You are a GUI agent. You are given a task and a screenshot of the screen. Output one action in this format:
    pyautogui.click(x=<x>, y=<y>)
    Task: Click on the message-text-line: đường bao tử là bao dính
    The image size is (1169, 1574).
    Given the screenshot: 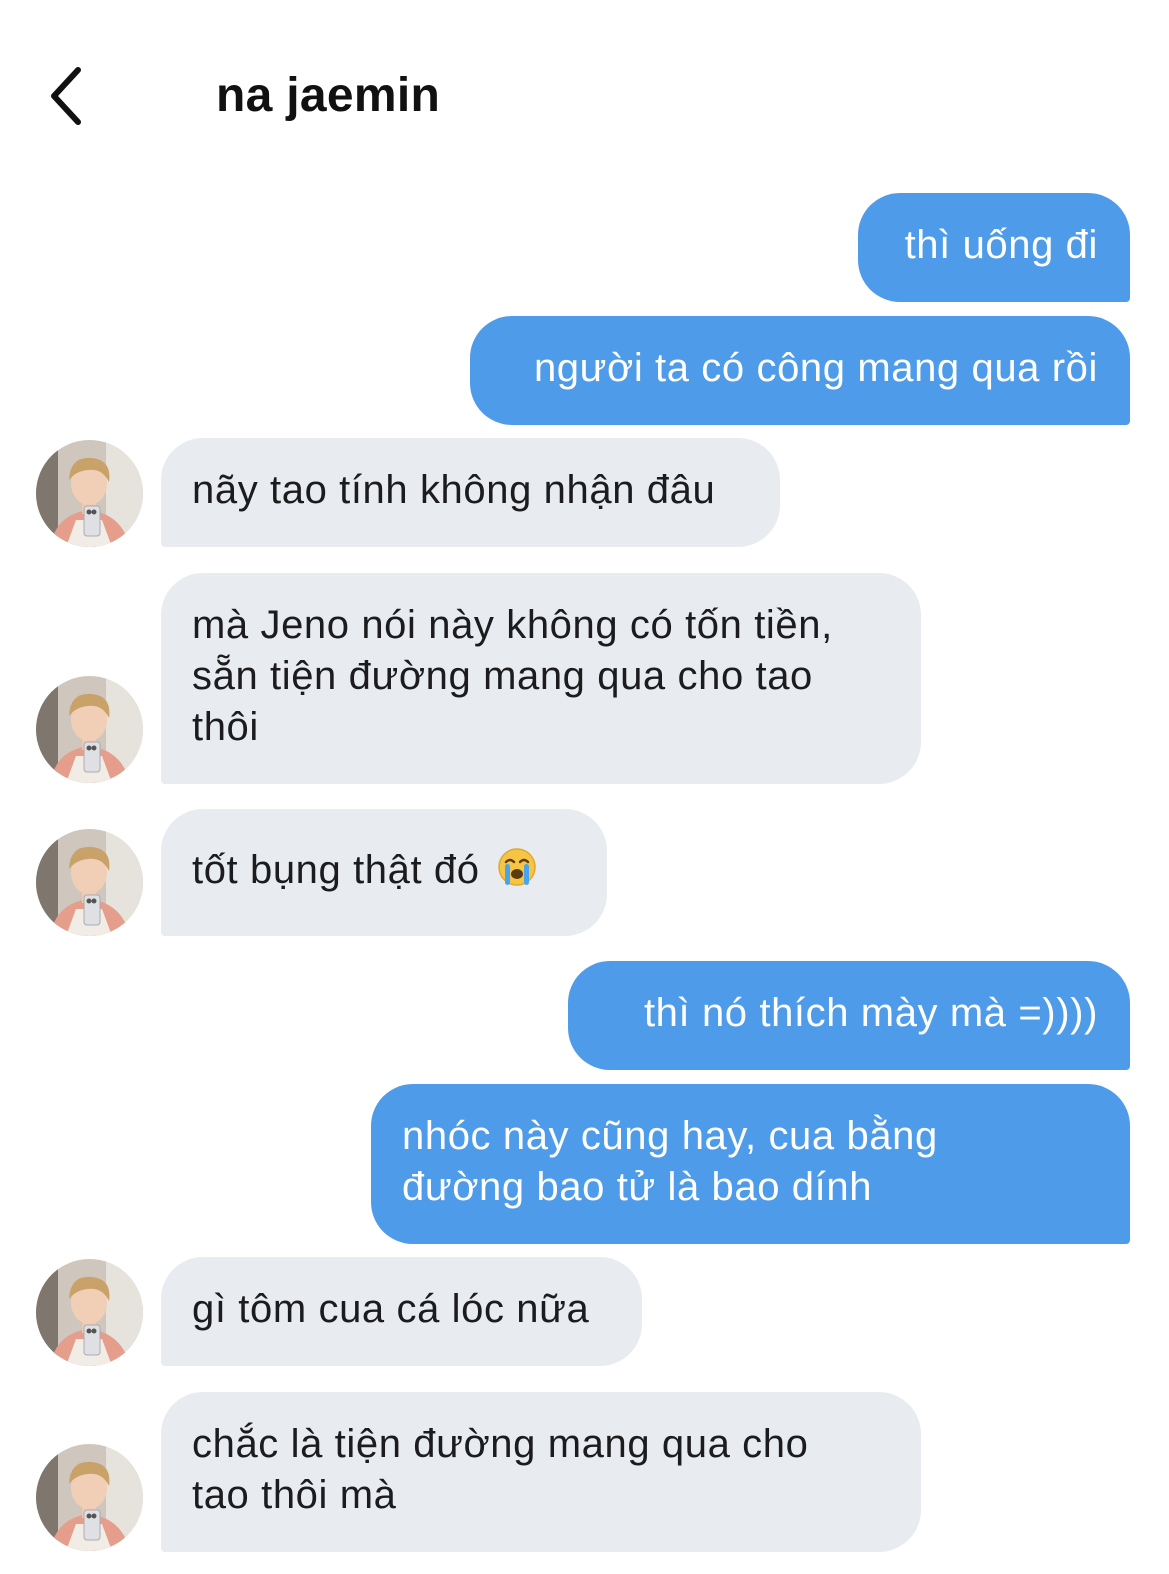 What is the action you would take?
    pyautogui.click(x=637, y=1187)
    